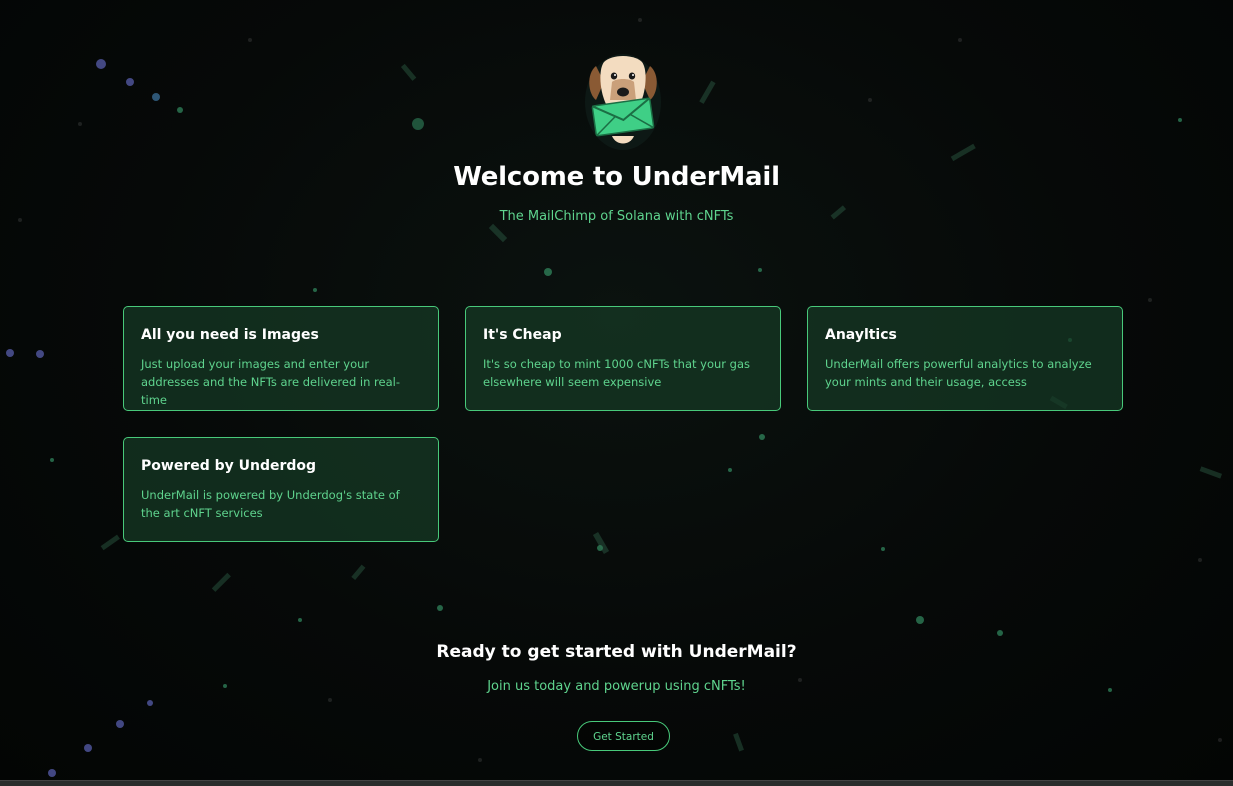 The width and height of the screenshot is (1233, 786). What do you see at coordinates (861, 335) in the screenshot?
I see `feature-card-title: Anayltics` at bounding box center [861, 335].